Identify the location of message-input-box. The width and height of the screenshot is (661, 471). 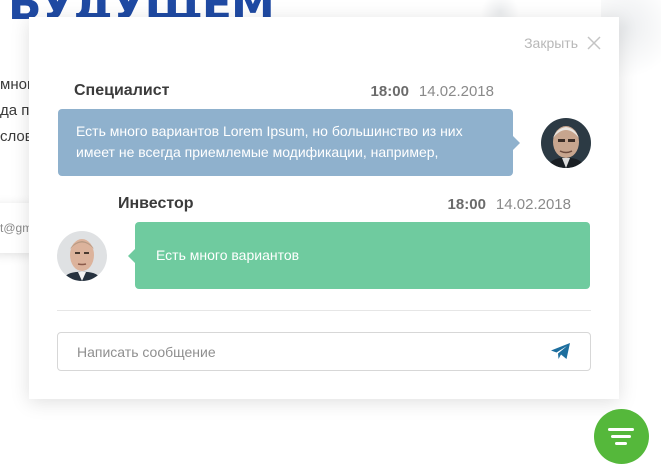
(324, 351).